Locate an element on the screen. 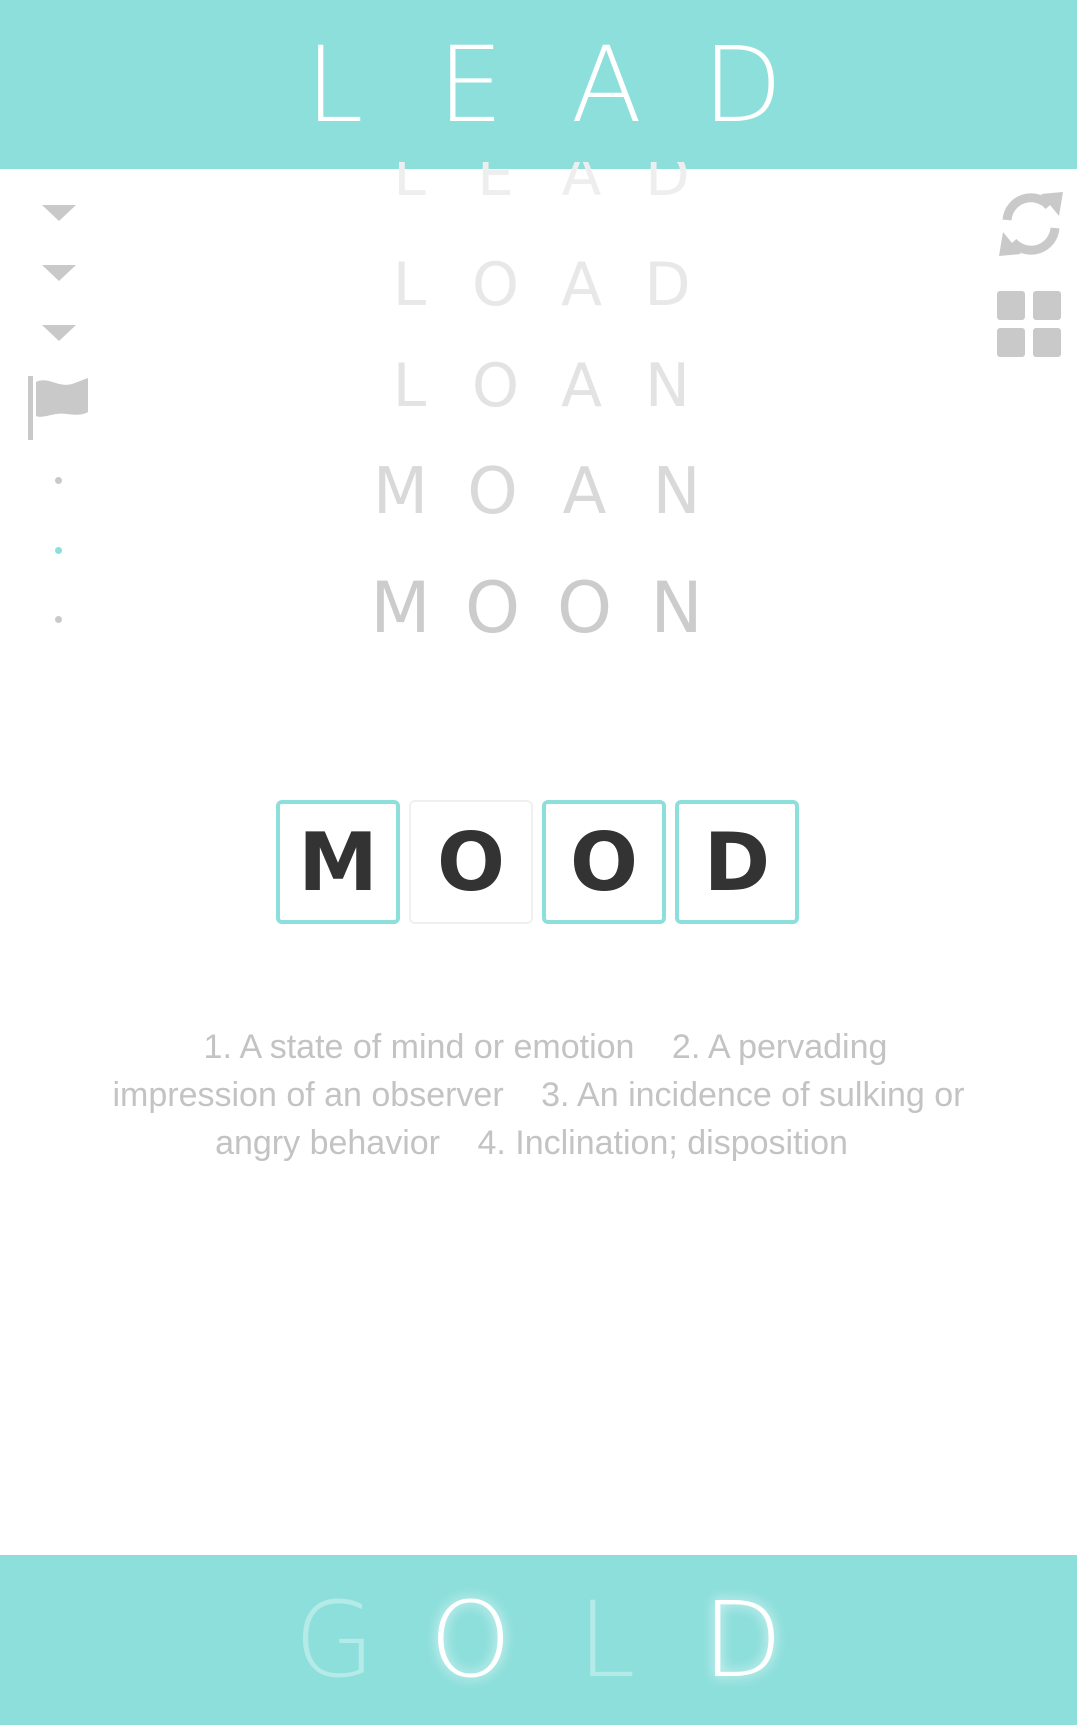  history-word: L O A D is located at coordinates (538, 285).